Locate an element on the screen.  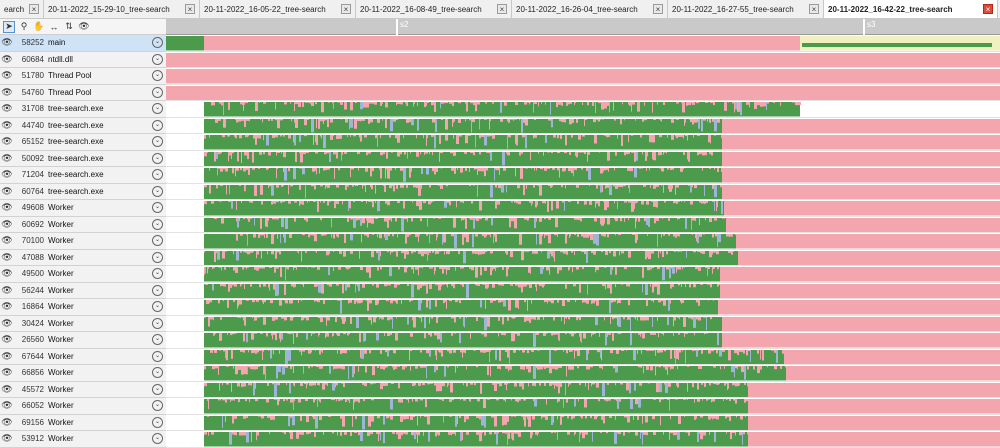
thread-label: 👁 44740 tree-search.exe ⌄ is located at coordinates (83, 125).